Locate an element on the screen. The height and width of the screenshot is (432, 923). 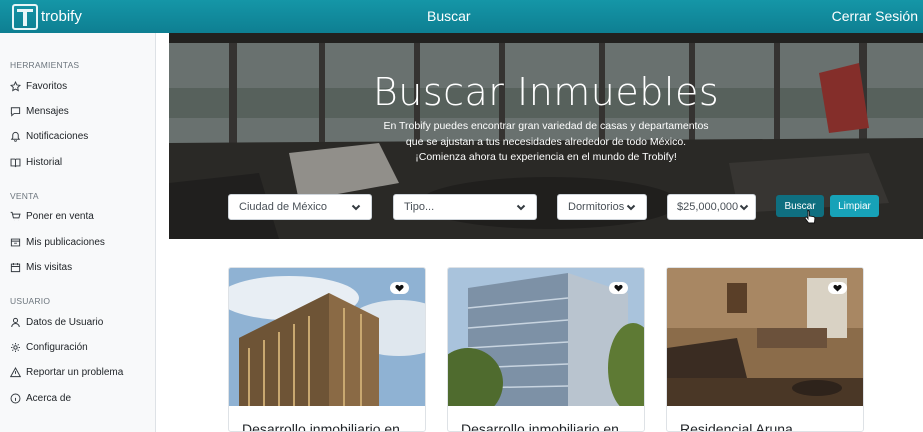
sidebar-item-reportar-problema: Reportar un problema is located at coordinates (66, 372).